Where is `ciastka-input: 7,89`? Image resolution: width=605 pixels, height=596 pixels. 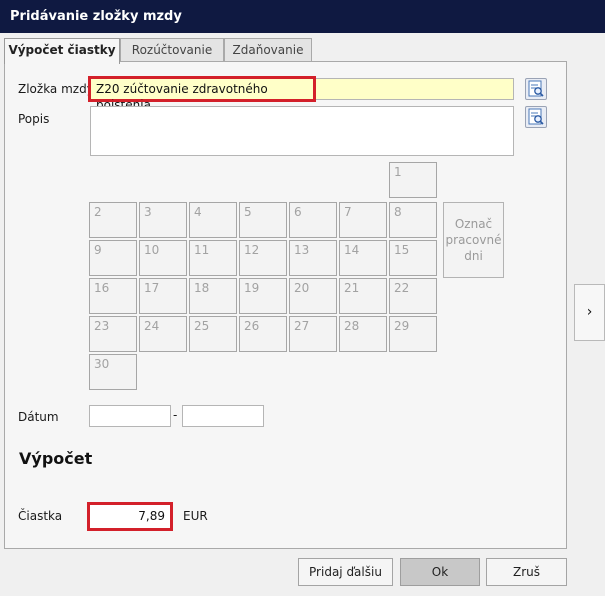 ciastka-input: 7,89 is located at coordinates (130, 516).